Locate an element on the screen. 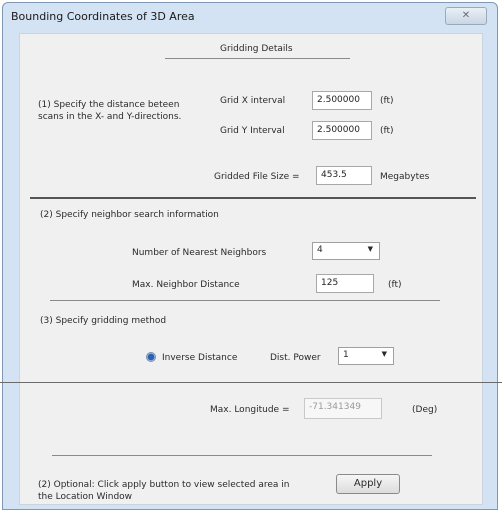 The image size is (502, 514). grid-y-input: 2.500000 is located at coordinates (342, 130).